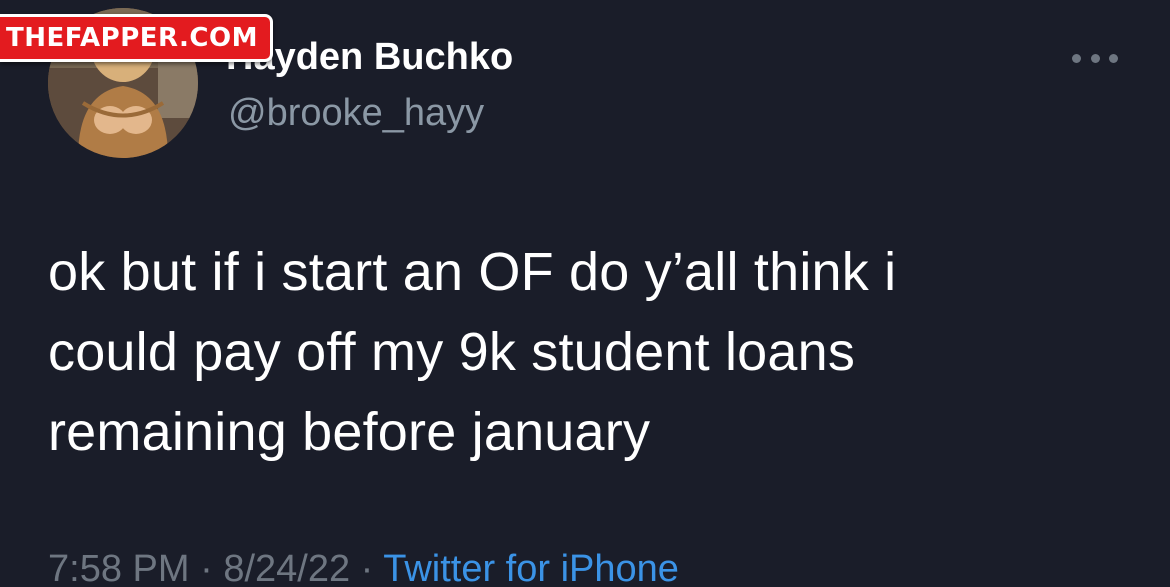 This screenshot has width=1170, height=587. I want to click on tweet-metadata: 7:58 PM · 8/24/22 · Twitter for iPhone, so click(363, 567).